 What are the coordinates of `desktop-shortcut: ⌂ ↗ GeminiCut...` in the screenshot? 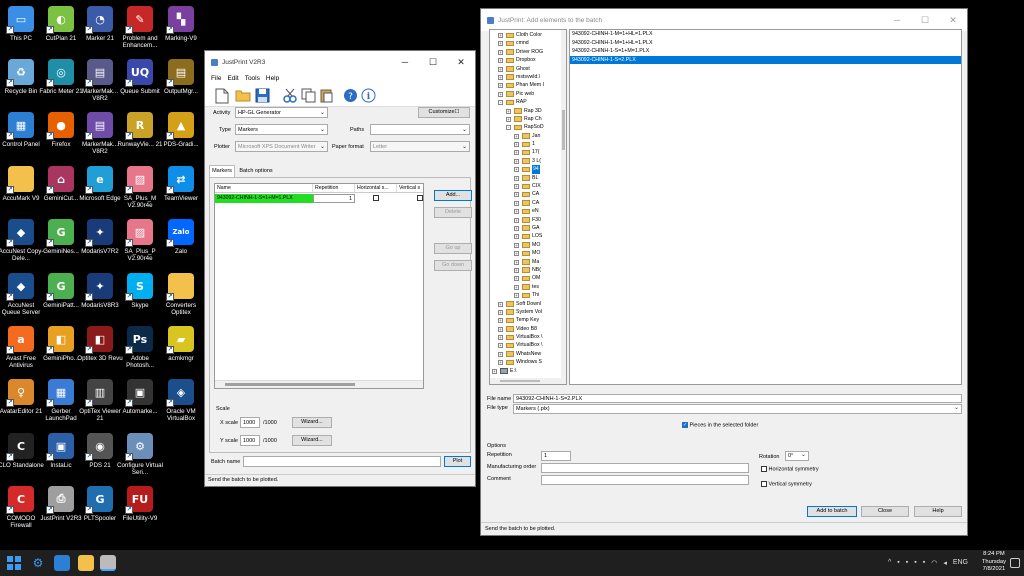 It's located at (61, 189).